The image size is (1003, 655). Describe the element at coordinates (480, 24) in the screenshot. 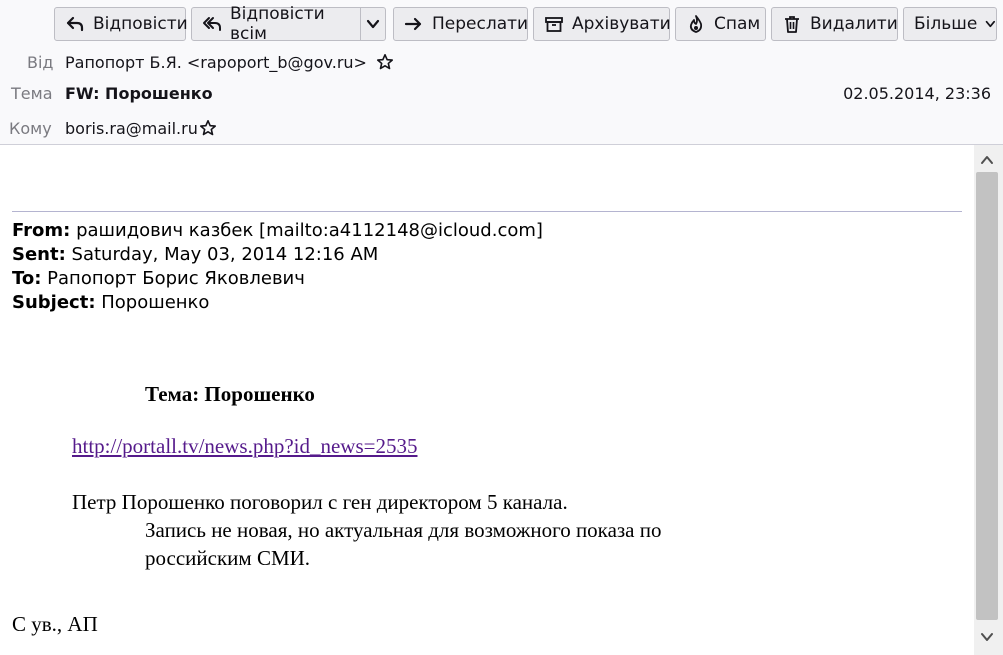

I see `forward-label: Переслати` at that location.